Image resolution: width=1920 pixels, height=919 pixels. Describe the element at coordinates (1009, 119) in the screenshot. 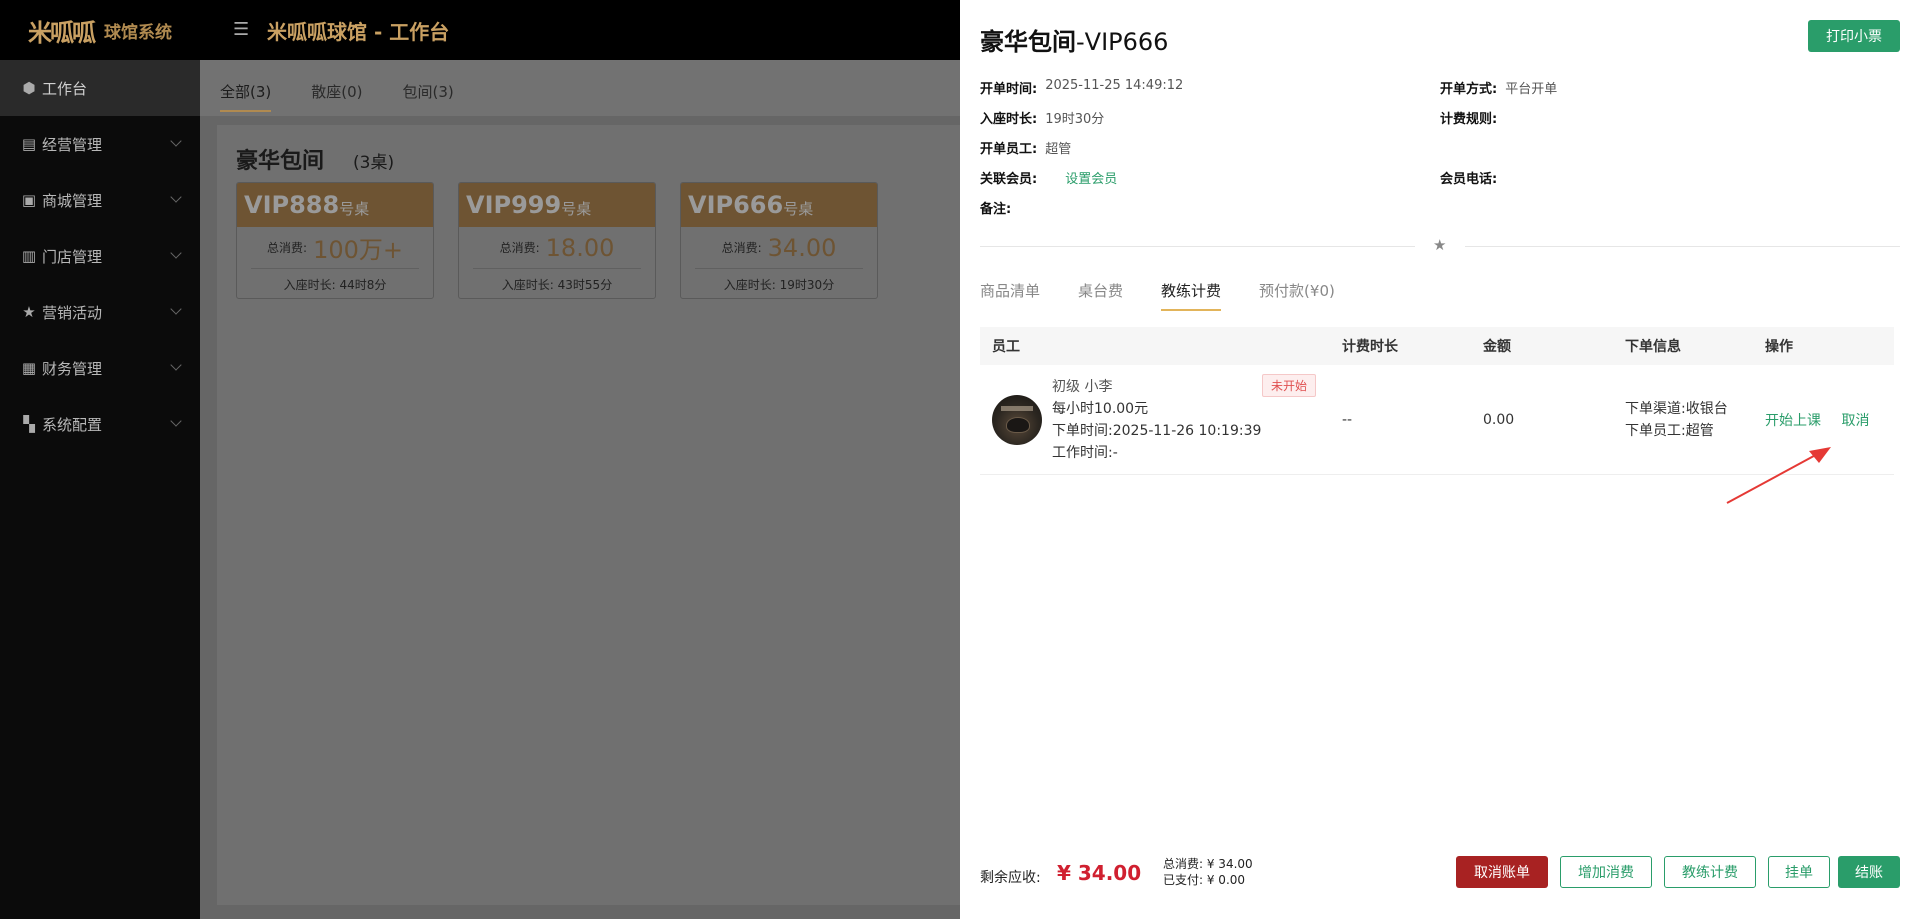

I see `info-label: 入座时长:` at that location.